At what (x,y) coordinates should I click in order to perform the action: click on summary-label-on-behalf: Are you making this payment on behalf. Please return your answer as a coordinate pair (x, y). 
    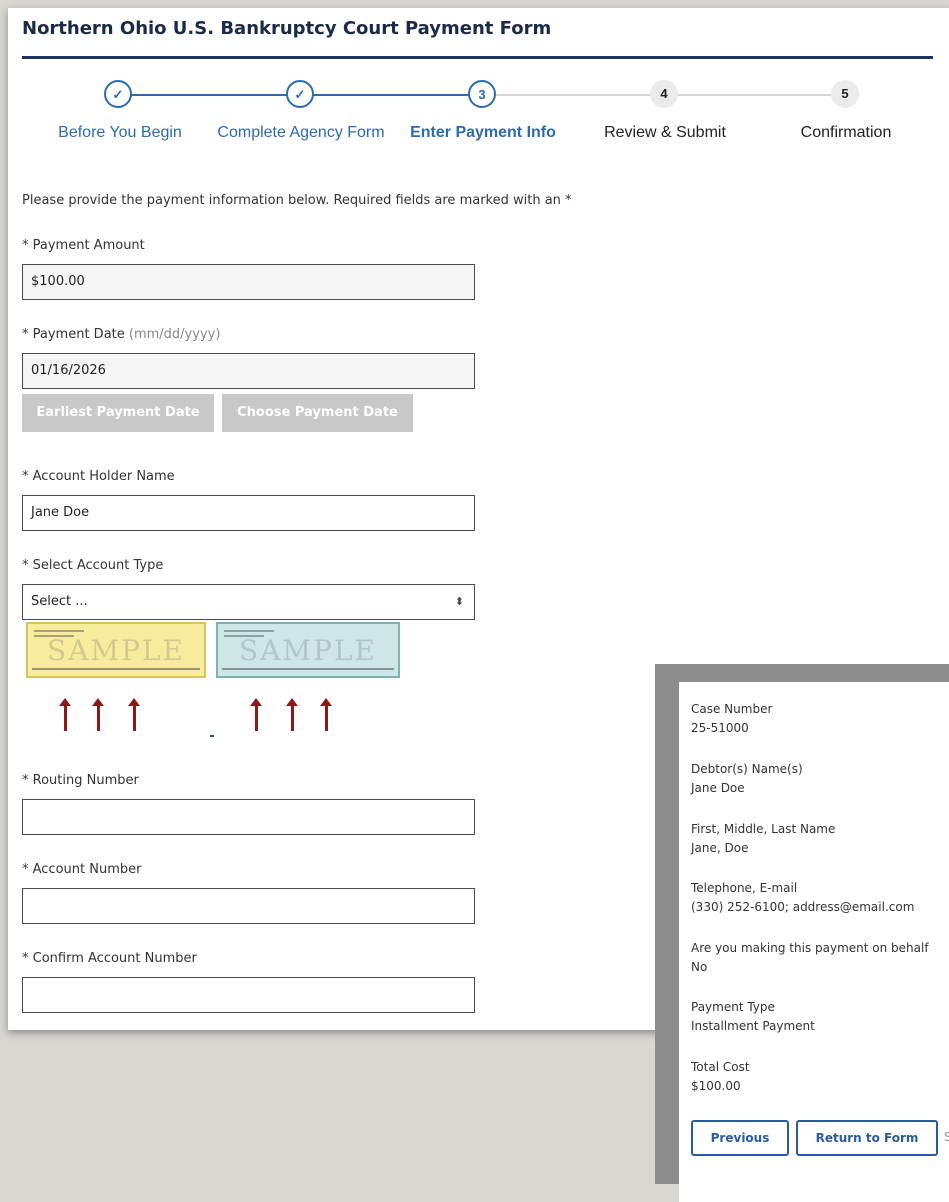
    Looking at the image, I should click on (810, 948).